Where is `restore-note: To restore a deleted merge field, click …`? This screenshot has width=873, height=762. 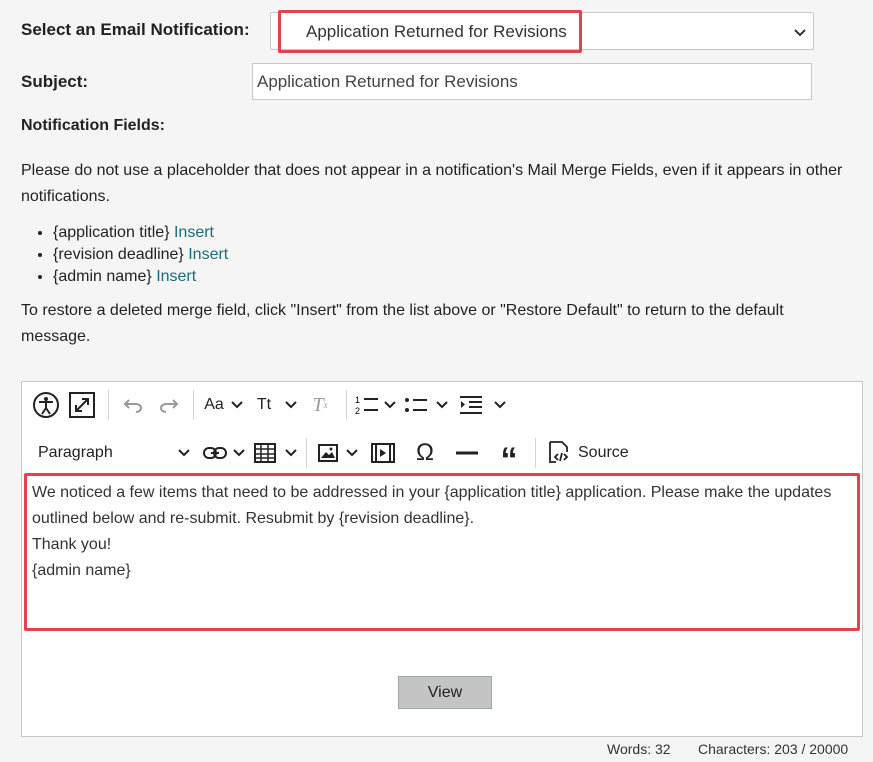
restore-note: To restore a deleted merge field, click … is located at coordinates (402, 323).